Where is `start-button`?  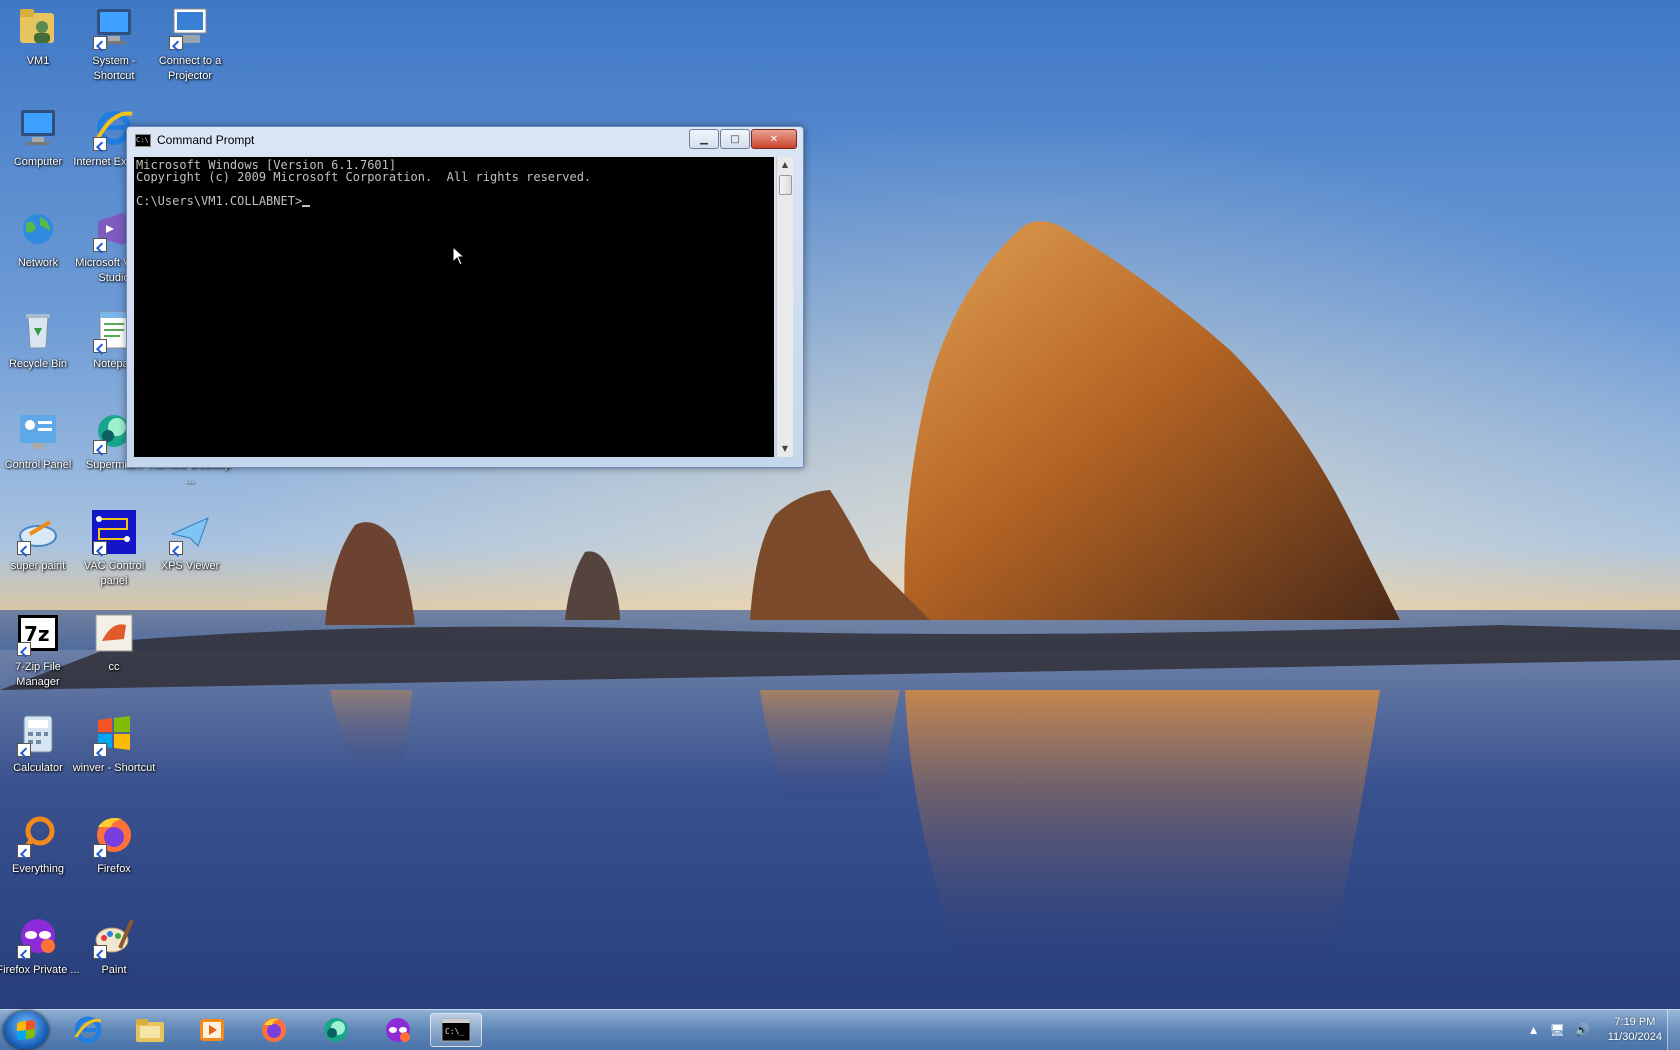 start-button is located at coordinates (26, 1030).